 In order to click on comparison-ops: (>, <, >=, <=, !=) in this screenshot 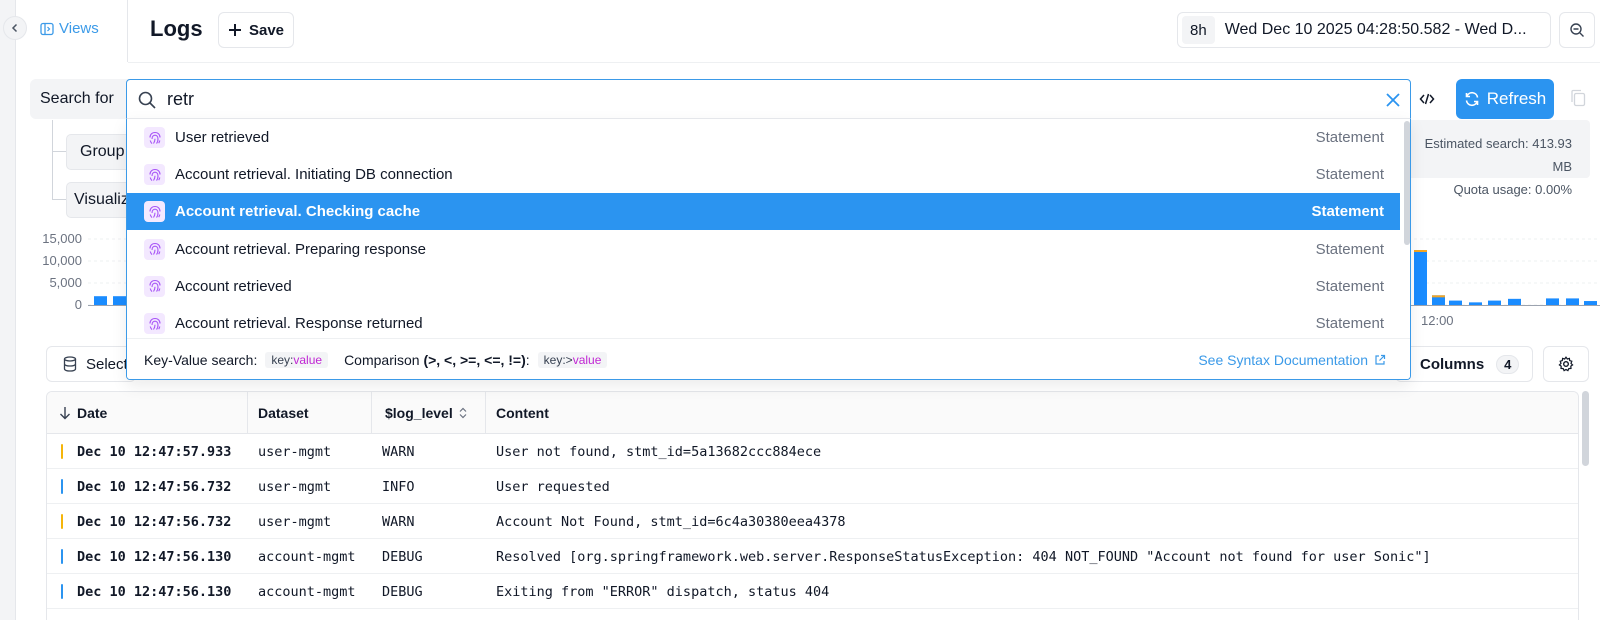, I will do `click(474, 360)`.